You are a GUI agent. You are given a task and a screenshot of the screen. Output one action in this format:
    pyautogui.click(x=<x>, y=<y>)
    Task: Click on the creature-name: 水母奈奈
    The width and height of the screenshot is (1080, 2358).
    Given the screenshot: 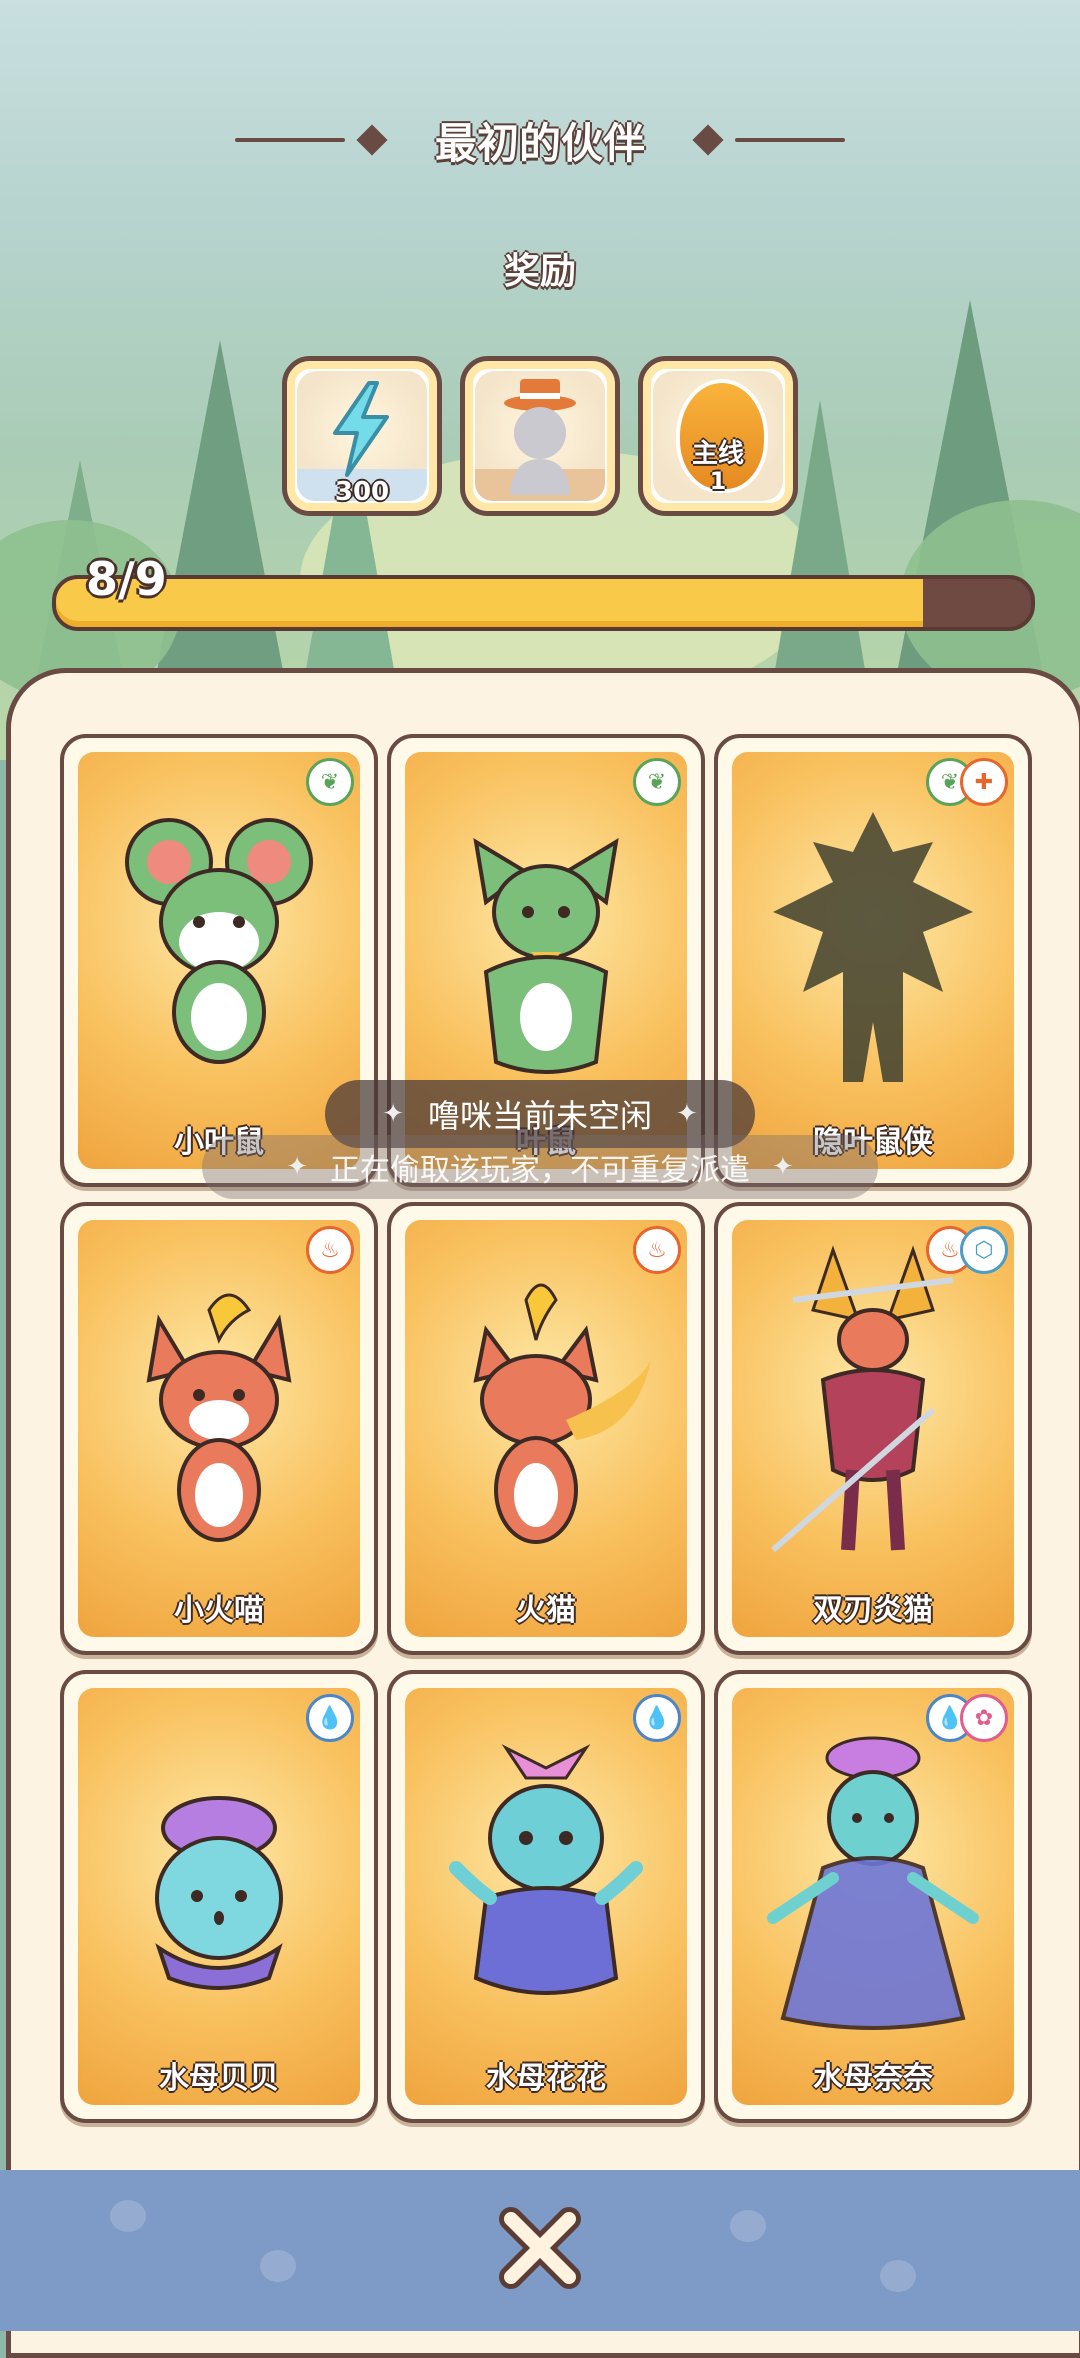 What is the action you would take?
    pyautogui.click(x=873, y=2078)
    